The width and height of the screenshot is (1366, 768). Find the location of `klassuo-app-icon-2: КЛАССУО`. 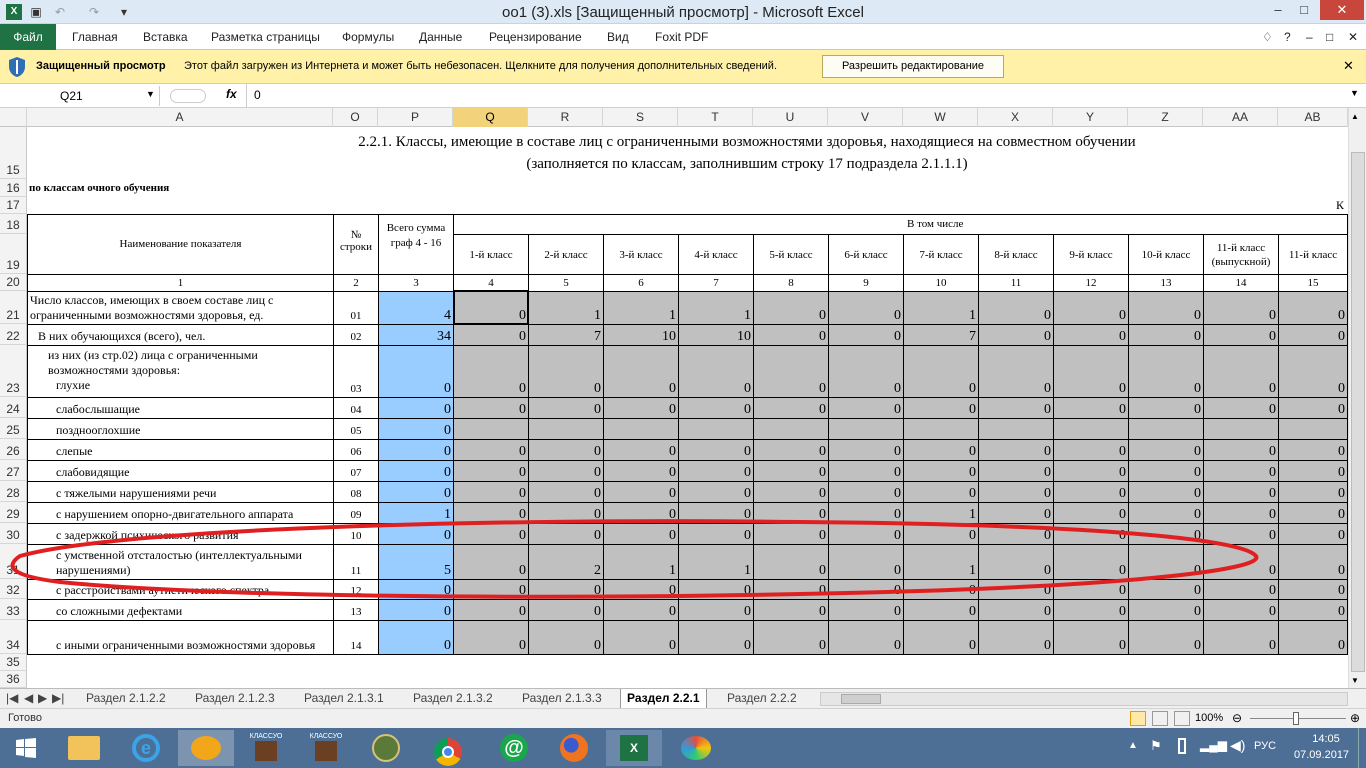

klassuo-app-icon-2: КЛАССУО is located at coordinates (326, 748).